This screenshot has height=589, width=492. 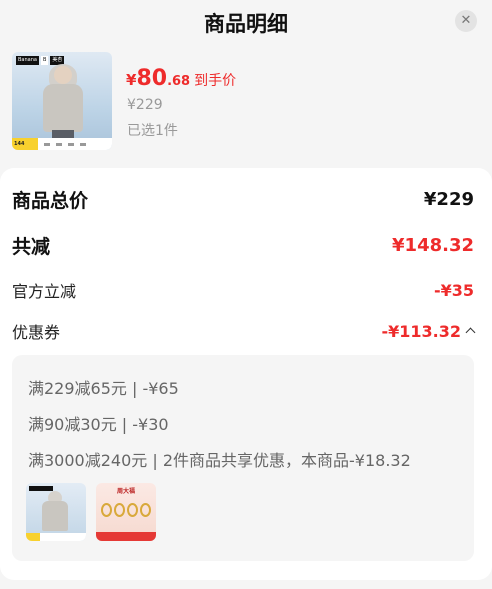 I want to click on coupon-line-1: 满229减65元 | -¥65, so click(x=103, y=388).